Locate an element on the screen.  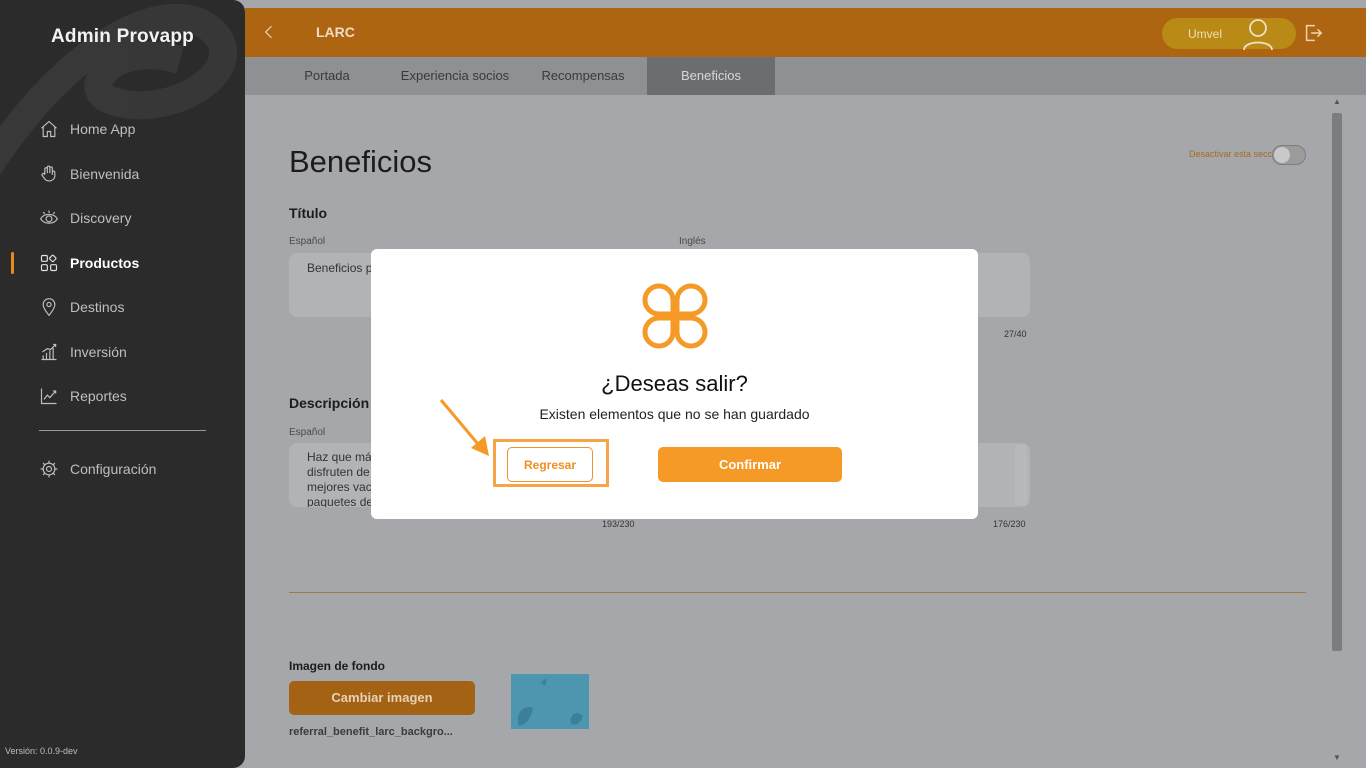
sidebar-item-label: Bienvenida is located at coordinates (105, 173).